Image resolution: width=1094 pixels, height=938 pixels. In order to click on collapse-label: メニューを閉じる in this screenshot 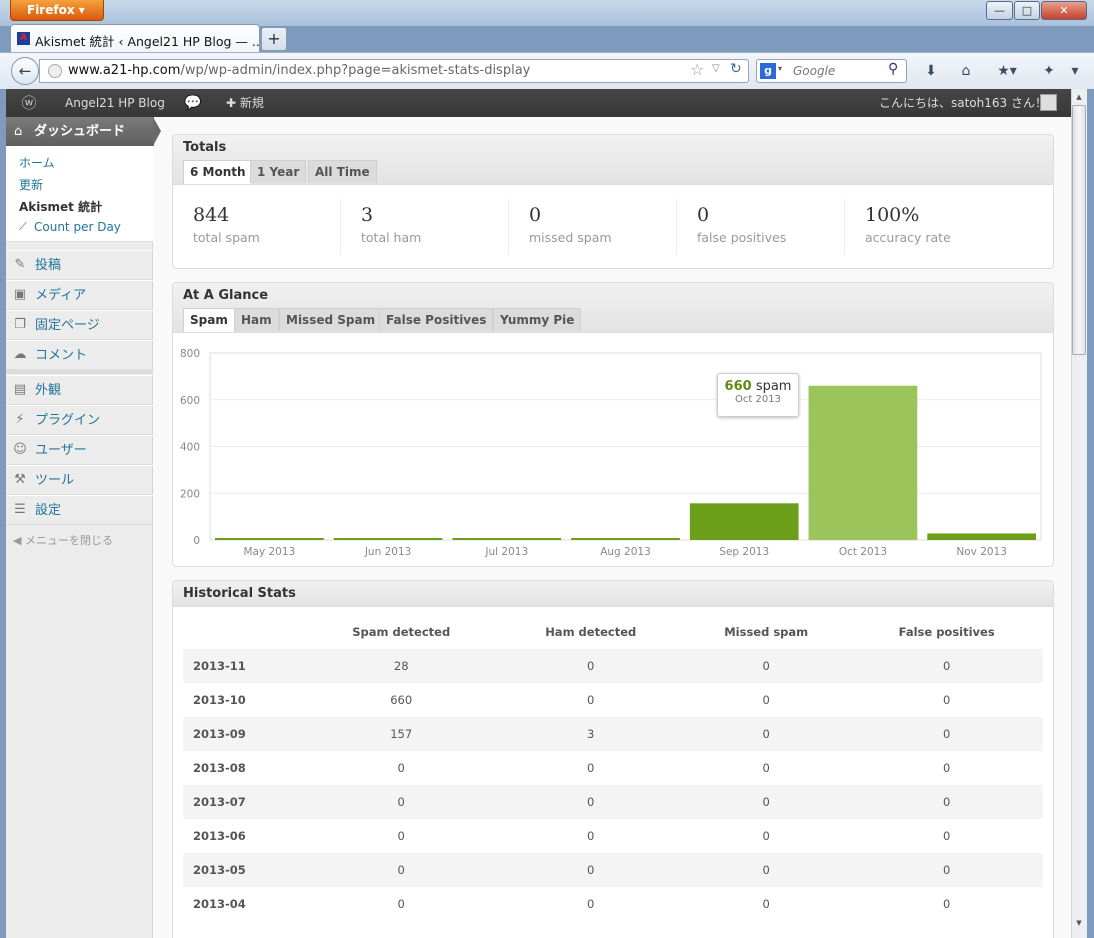, I will do `click(68, 540)`.